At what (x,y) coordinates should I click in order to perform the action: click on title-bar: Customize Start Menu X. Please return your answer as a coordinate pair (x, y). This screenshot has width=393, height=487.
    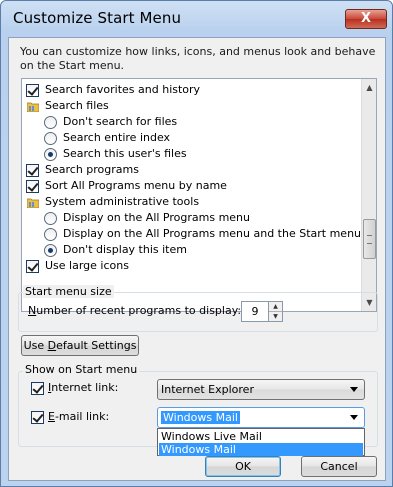
    Looking at the image, I should click on (196, 19).